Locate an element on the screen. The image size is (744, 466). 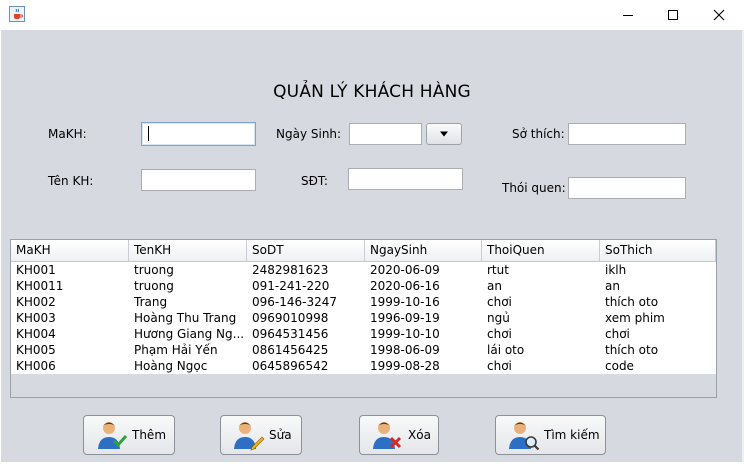
column-header-sodt: SoDT is located at coordinates (306, 250).